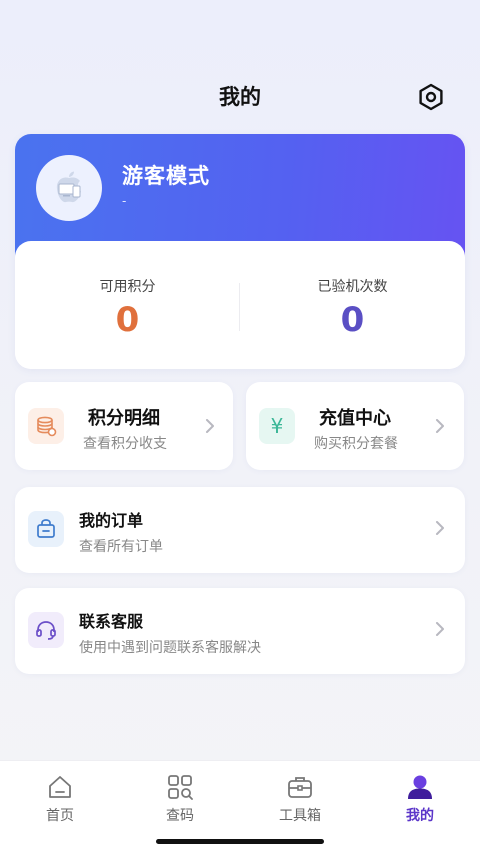  I want to click on stat-inspection-count: 已验机次数 0, so click(352, 305).